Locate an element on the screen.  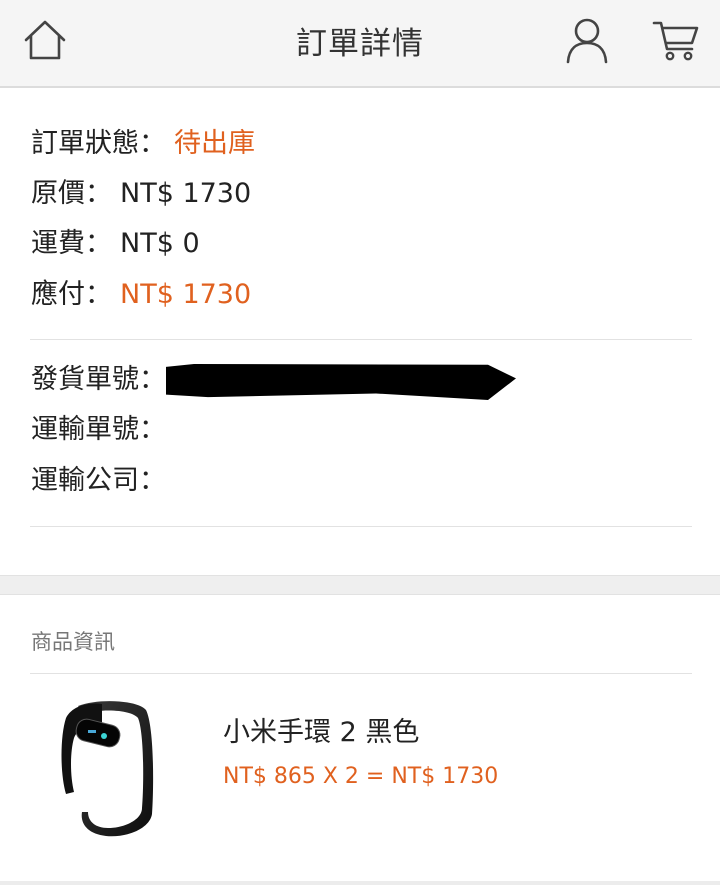
delivery-number-label: 發貨單號： is located at coordinates (98, 379).